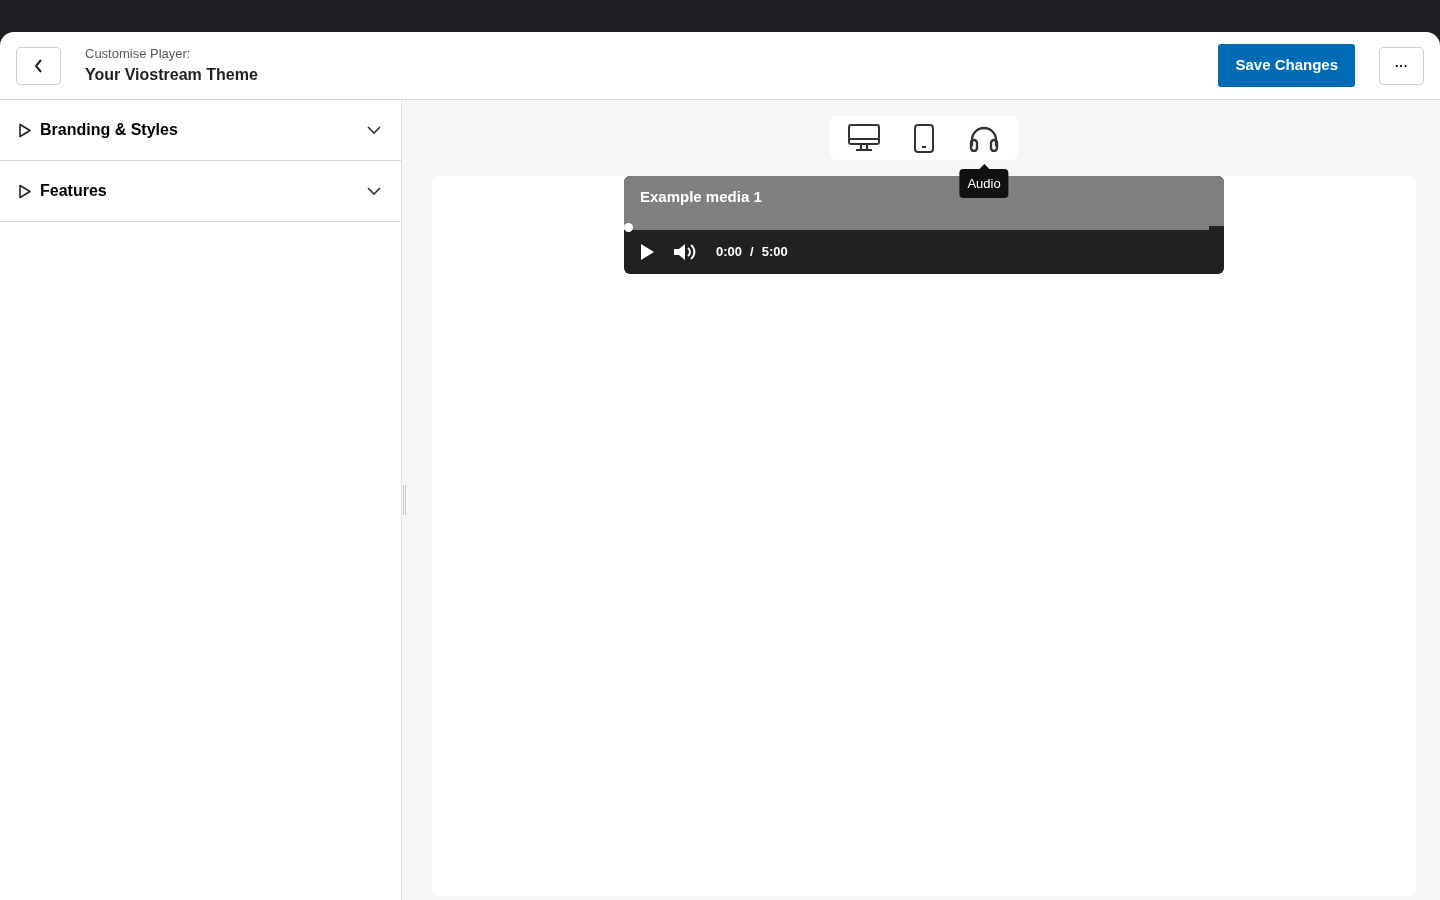 Image resolution: width=1440 pixels, height=900 pixels. What do you see at coordinates (729, 252) in the screenshot?
I see `current-time: 0:00` at bounding box center [729, 252].